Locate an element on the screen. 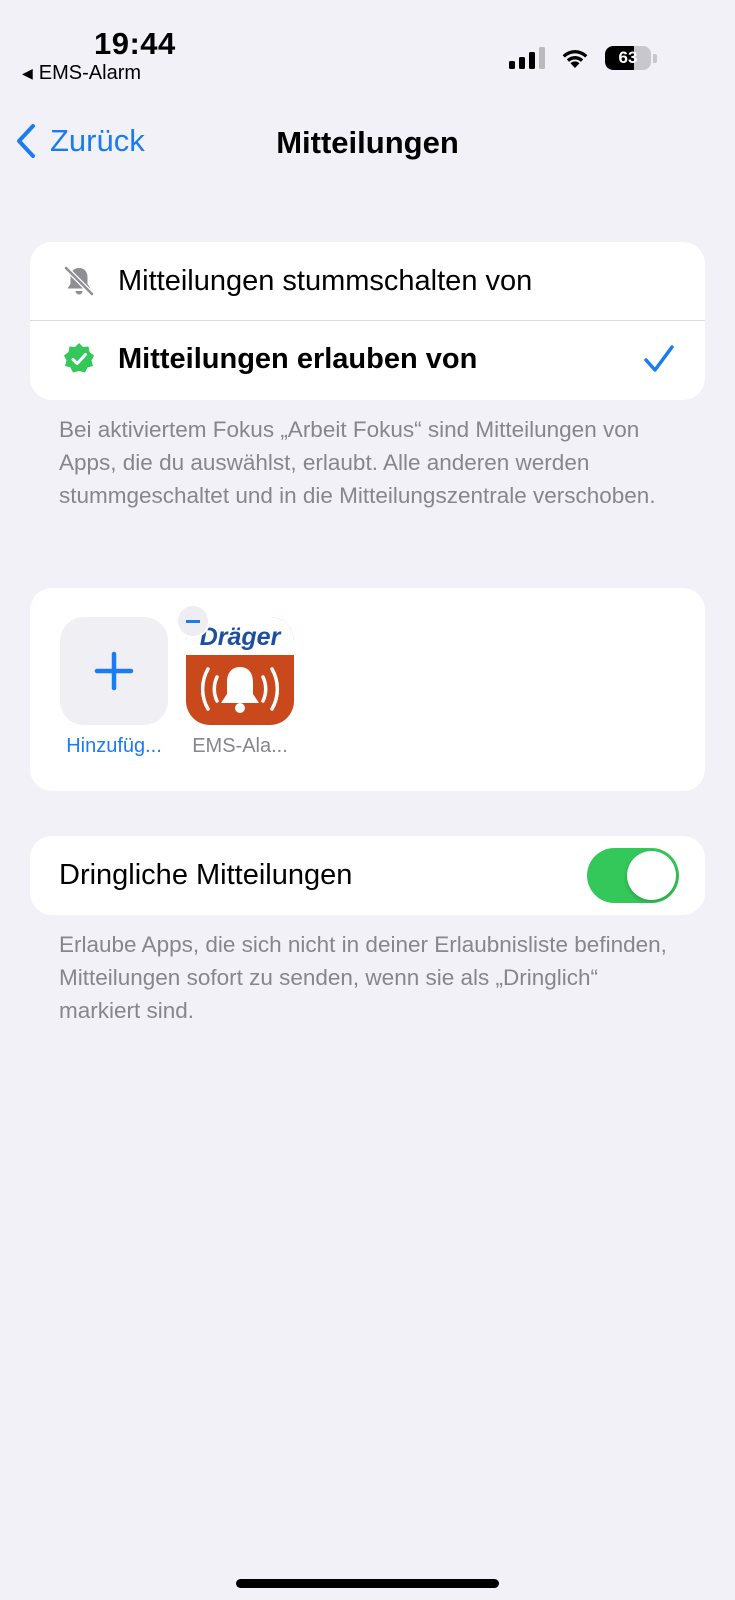  plus-icon is located at coordinates (114, 671).